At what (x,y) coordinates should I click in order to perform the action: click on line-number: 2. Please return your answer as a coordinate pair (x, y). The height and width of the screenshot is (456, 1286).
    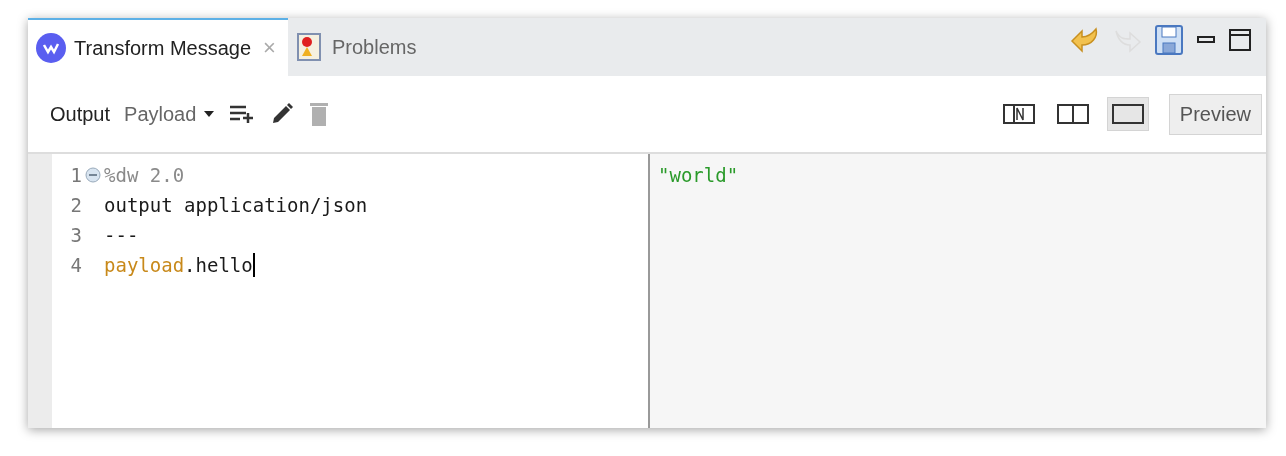
    Looking at the image, I should click on (75, 205).